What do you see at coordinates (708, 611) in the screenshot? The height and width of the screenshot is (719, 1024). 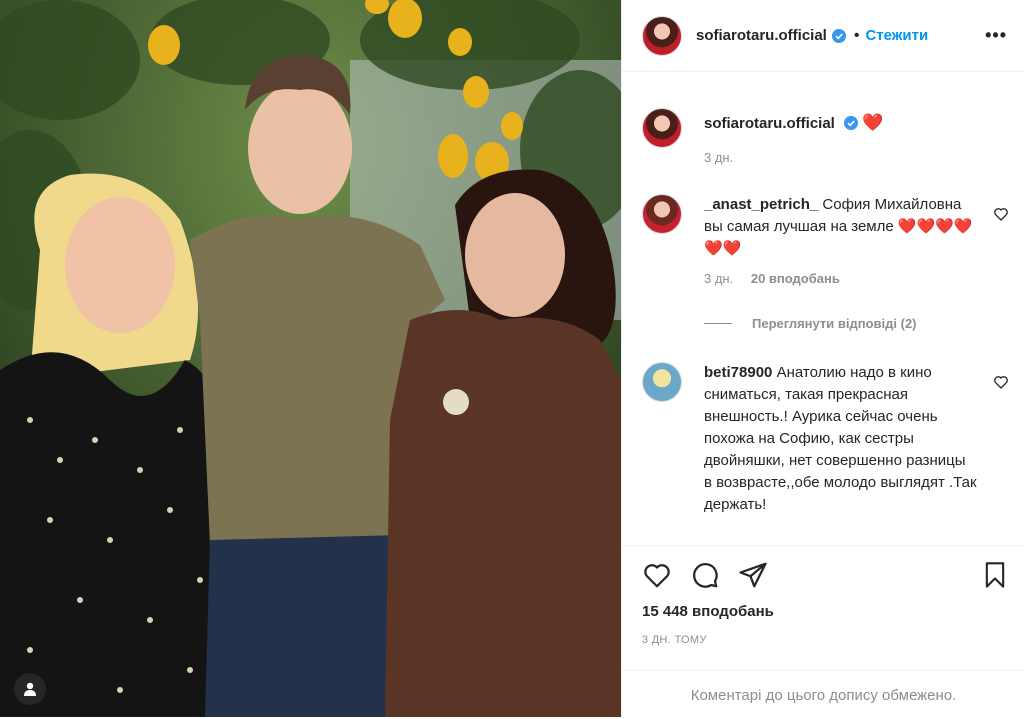 I see `post-likes-count: 15 448 вподобань` at bounding box center [708, 611].